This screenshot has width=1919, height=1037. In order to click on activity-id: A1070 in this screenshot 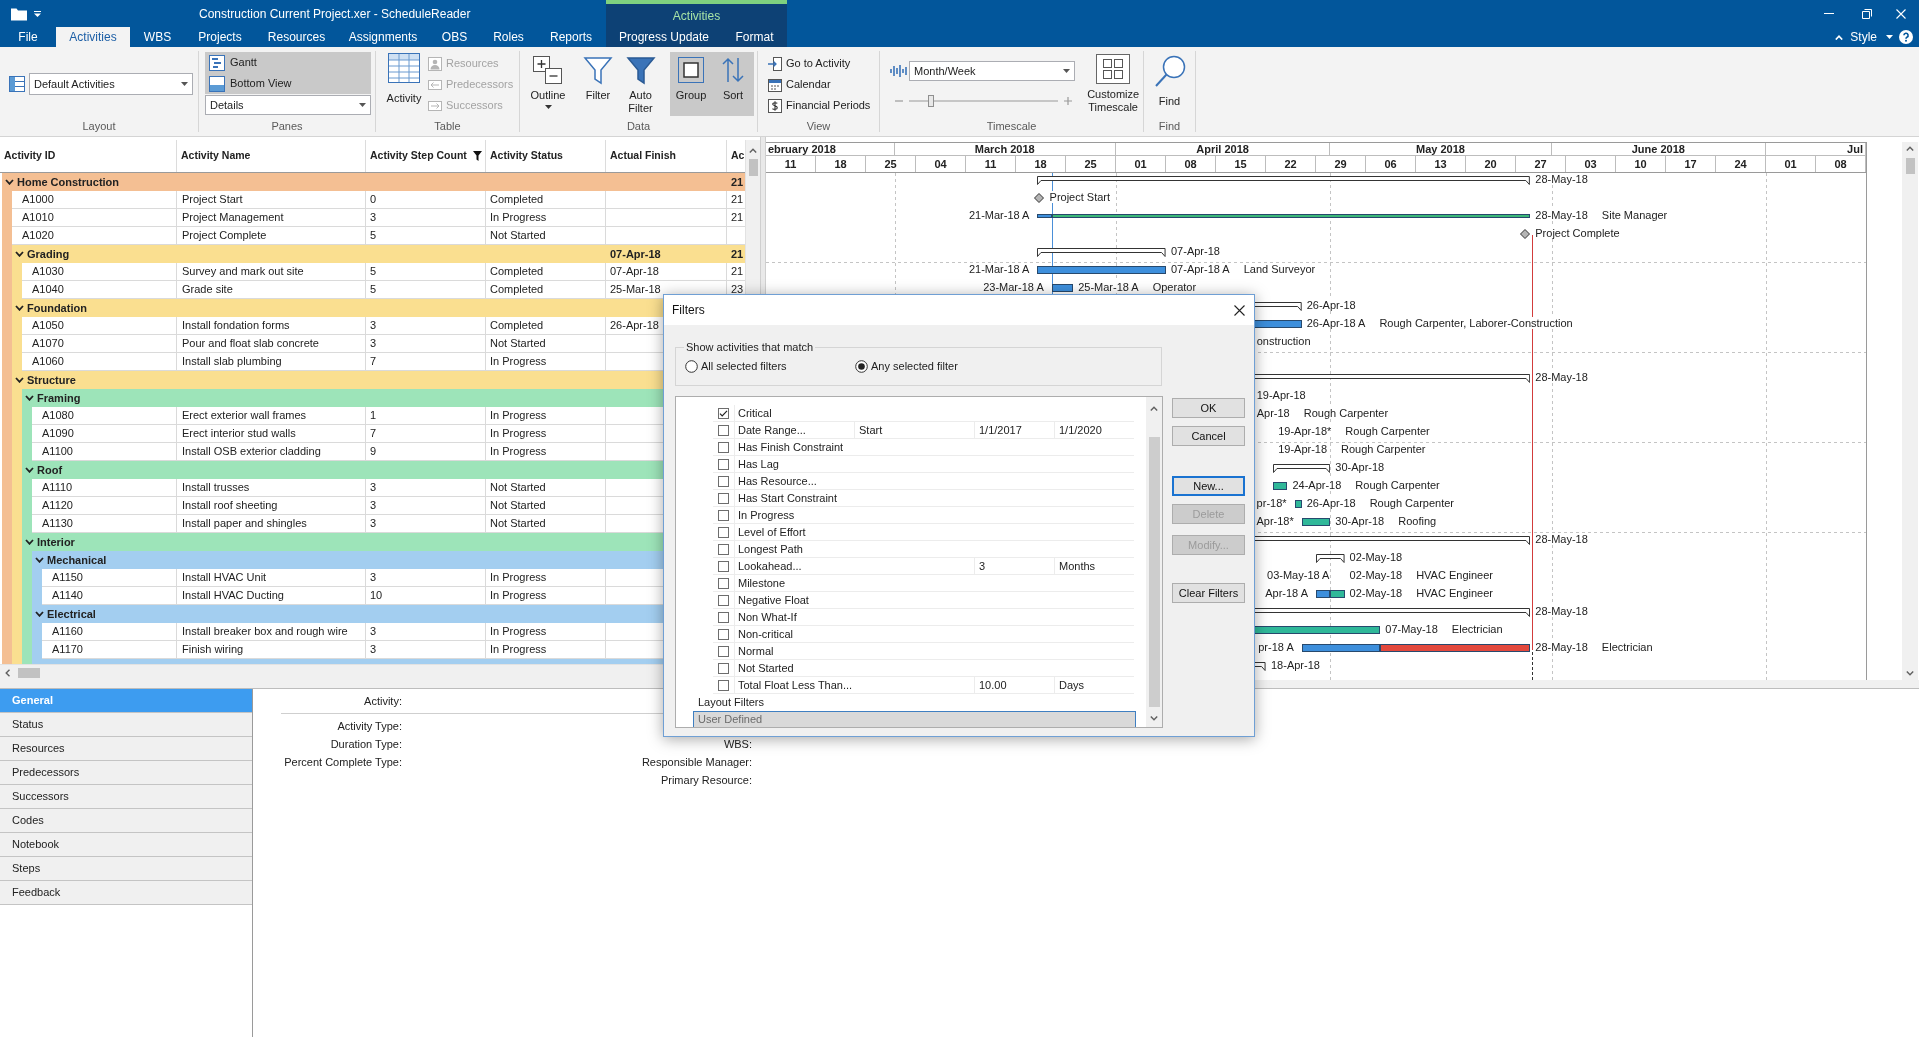, I will do `click(48, 344)`.